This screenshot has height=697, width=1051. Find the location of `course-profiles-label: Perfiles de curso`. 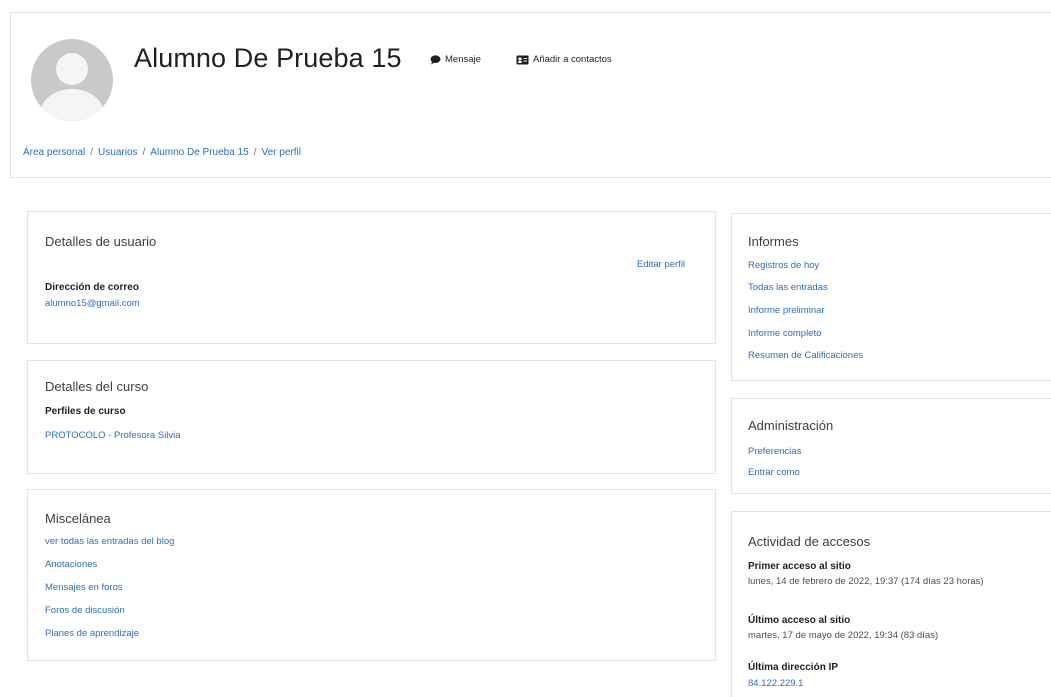

course-profiles-label: Perfiles de curso is located at coordinates (85, 411).